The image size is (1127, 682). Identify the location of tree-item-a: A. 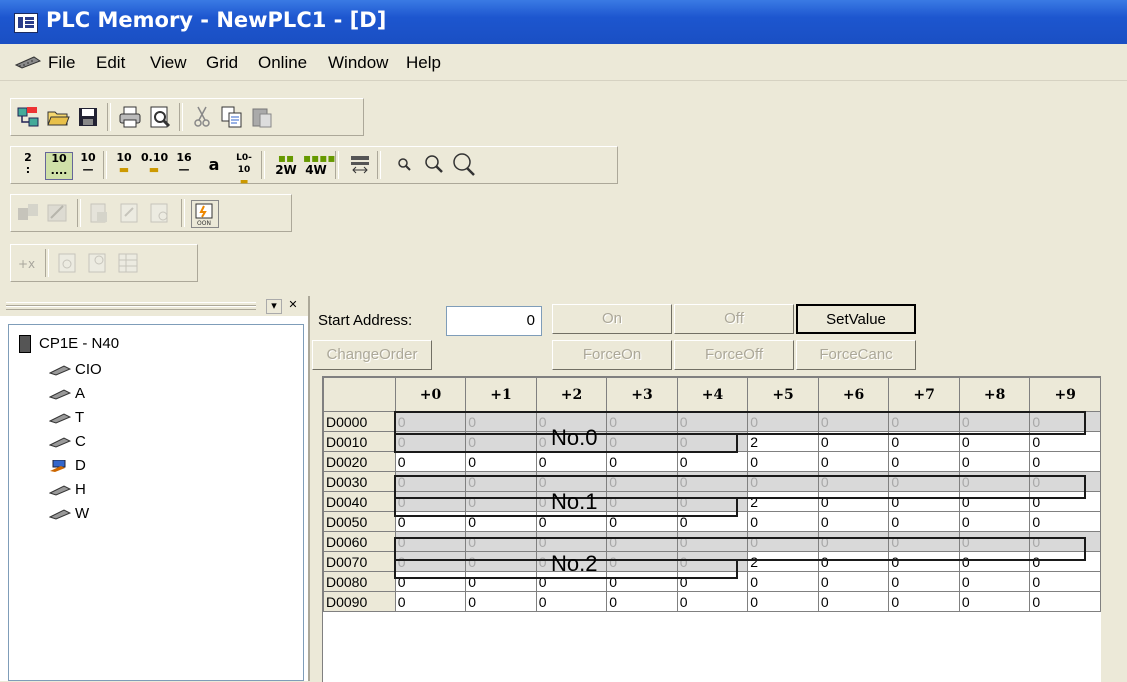
(67, 393).